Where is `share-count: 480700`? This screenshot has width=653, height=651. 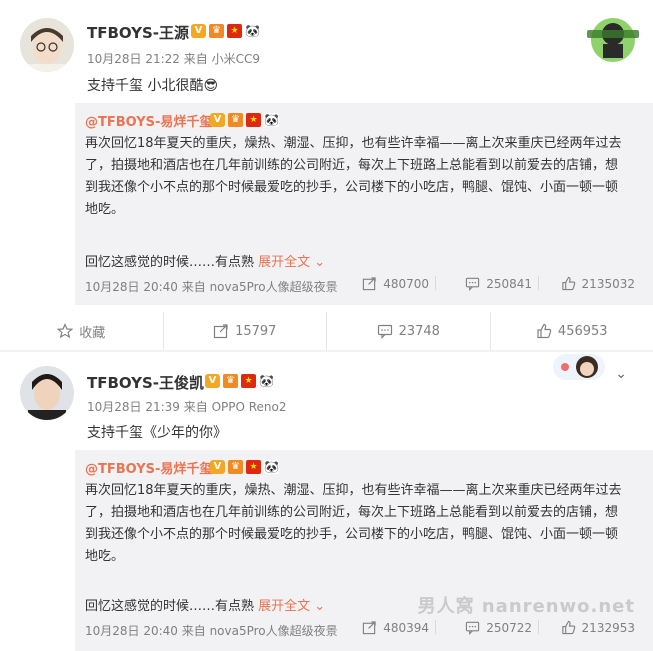
share-count: 480700 is located at coordinates (406, 283).